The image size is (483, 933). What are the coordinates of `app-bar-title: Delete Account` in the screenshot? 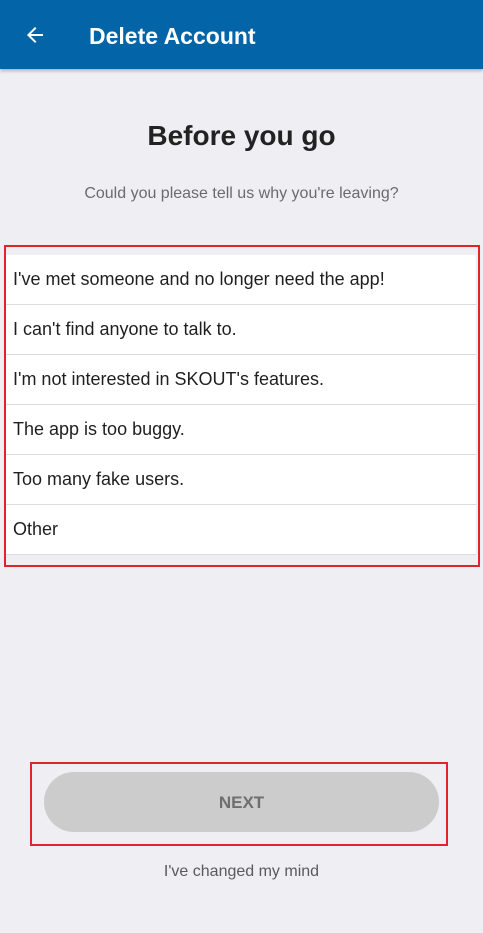 It's located at (172, 36).